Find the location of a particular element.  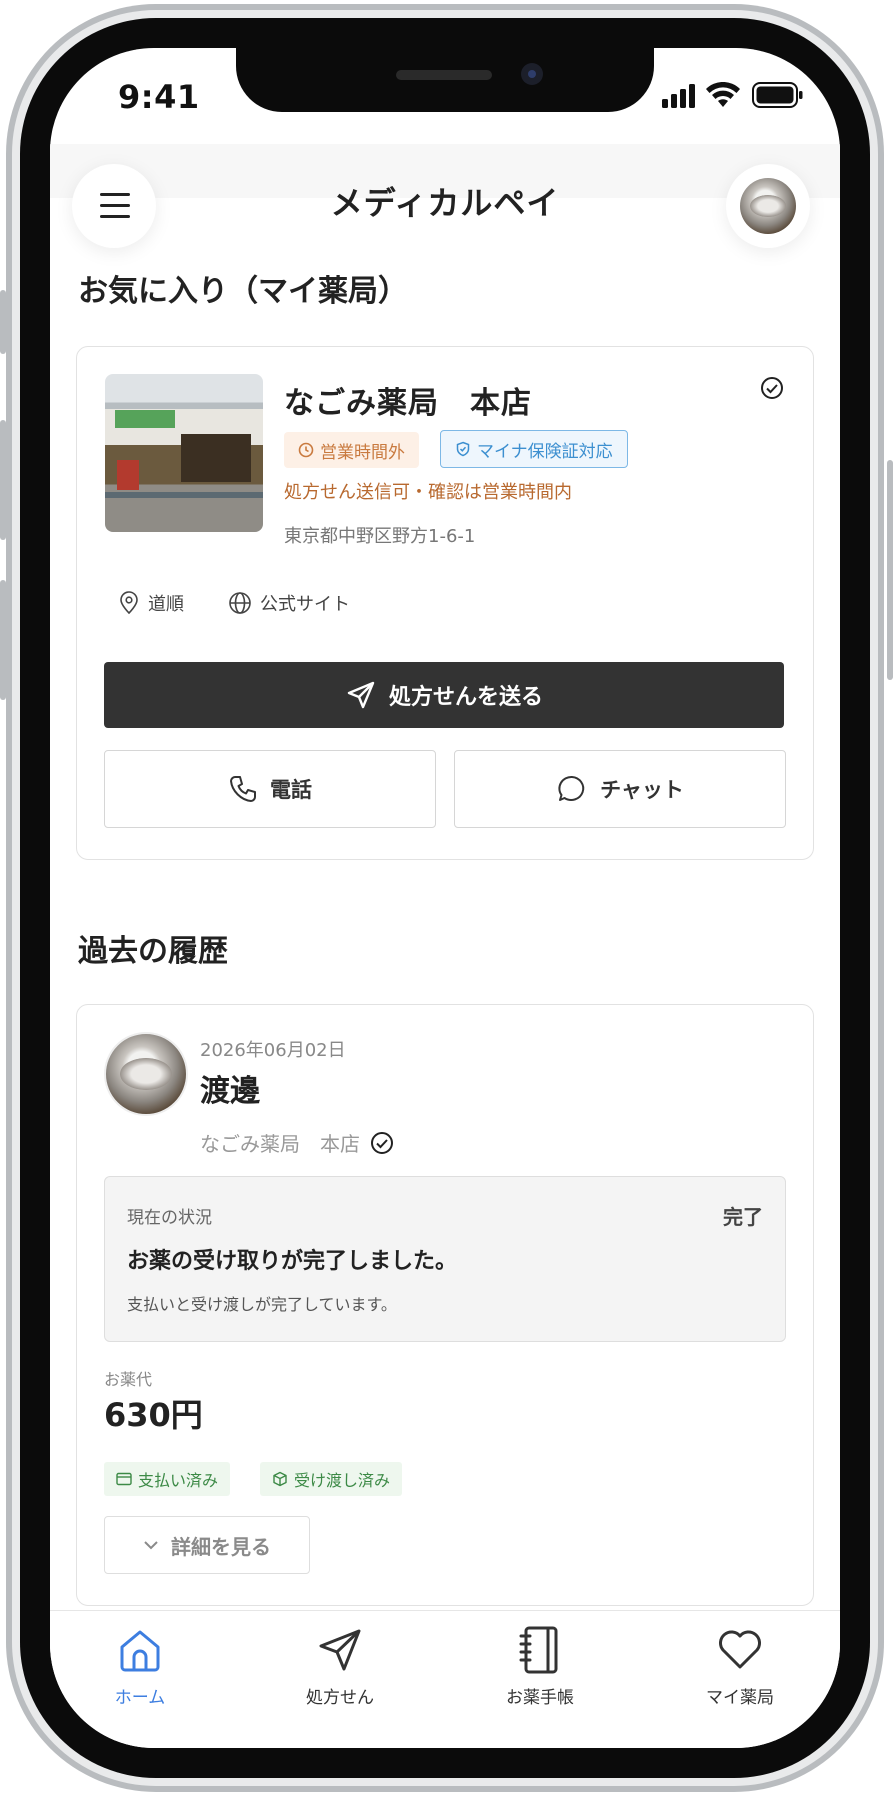

badge-delivered-label: 受け渡し済み is located at coordinates (342, 1480).